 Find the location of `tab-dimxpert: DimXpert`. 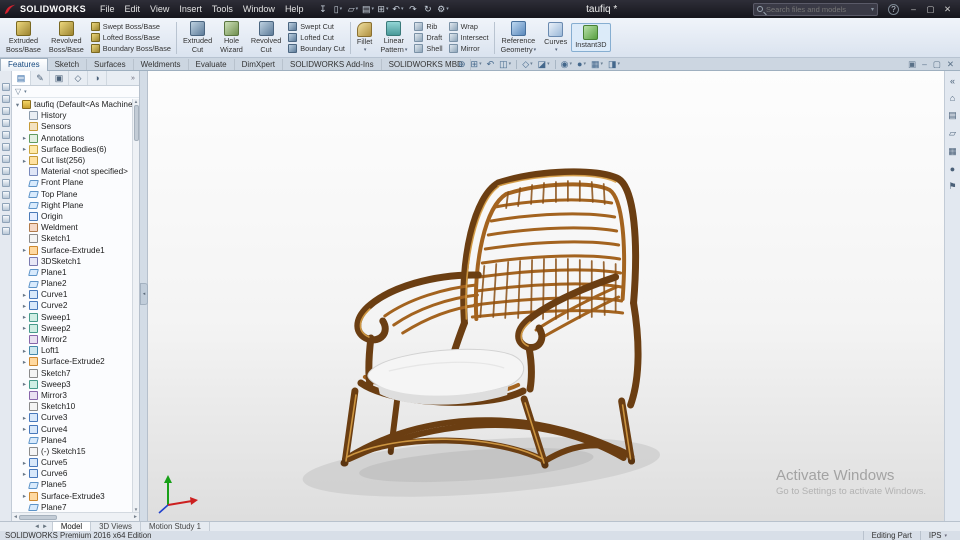

tab-dimxpert: DimXpert is located at coordinates (259, 64).